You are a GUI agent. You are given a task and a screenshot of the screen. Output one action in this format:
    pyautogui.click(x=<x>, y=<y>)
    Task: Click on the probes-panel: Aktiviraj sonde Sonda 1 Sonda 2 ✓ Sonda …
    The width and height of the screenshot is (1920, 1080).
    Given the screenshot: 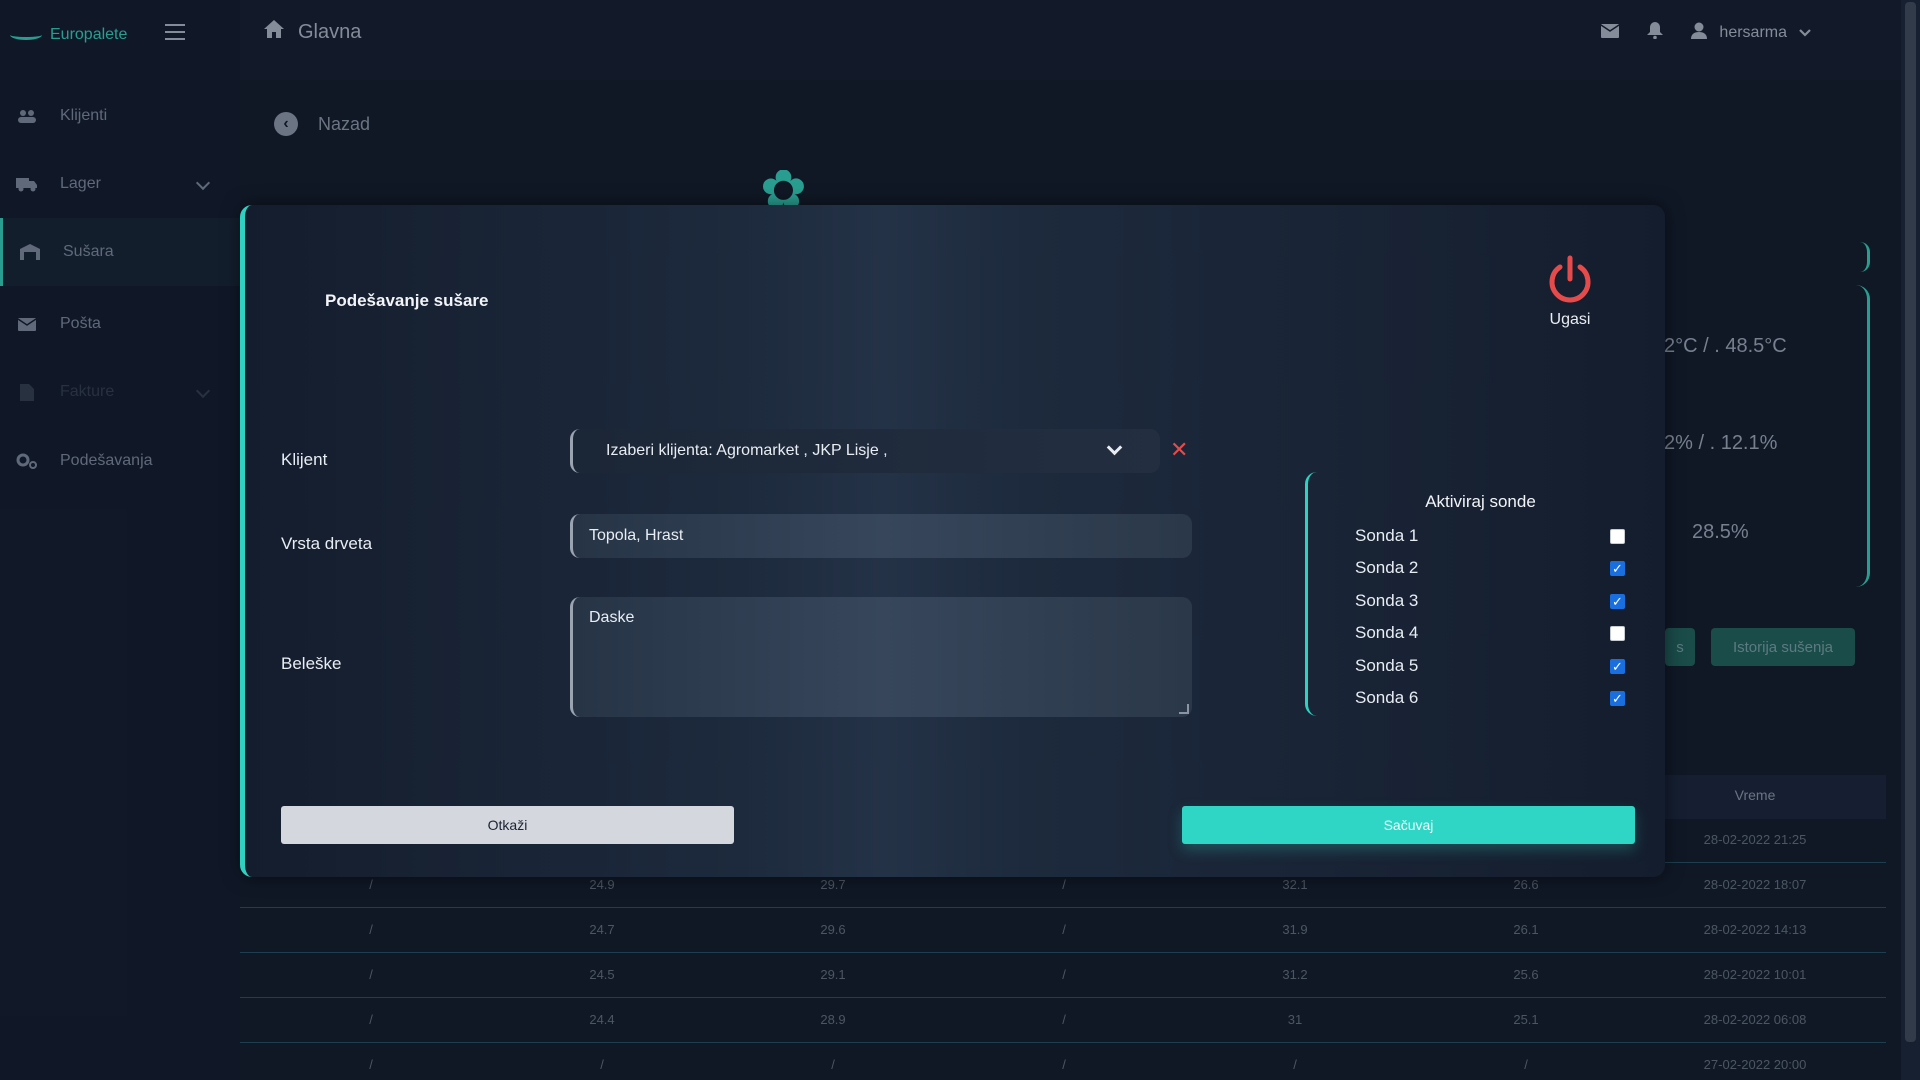 What is the action you would take?
    pyautogui.click(x=1470, y=594)
    